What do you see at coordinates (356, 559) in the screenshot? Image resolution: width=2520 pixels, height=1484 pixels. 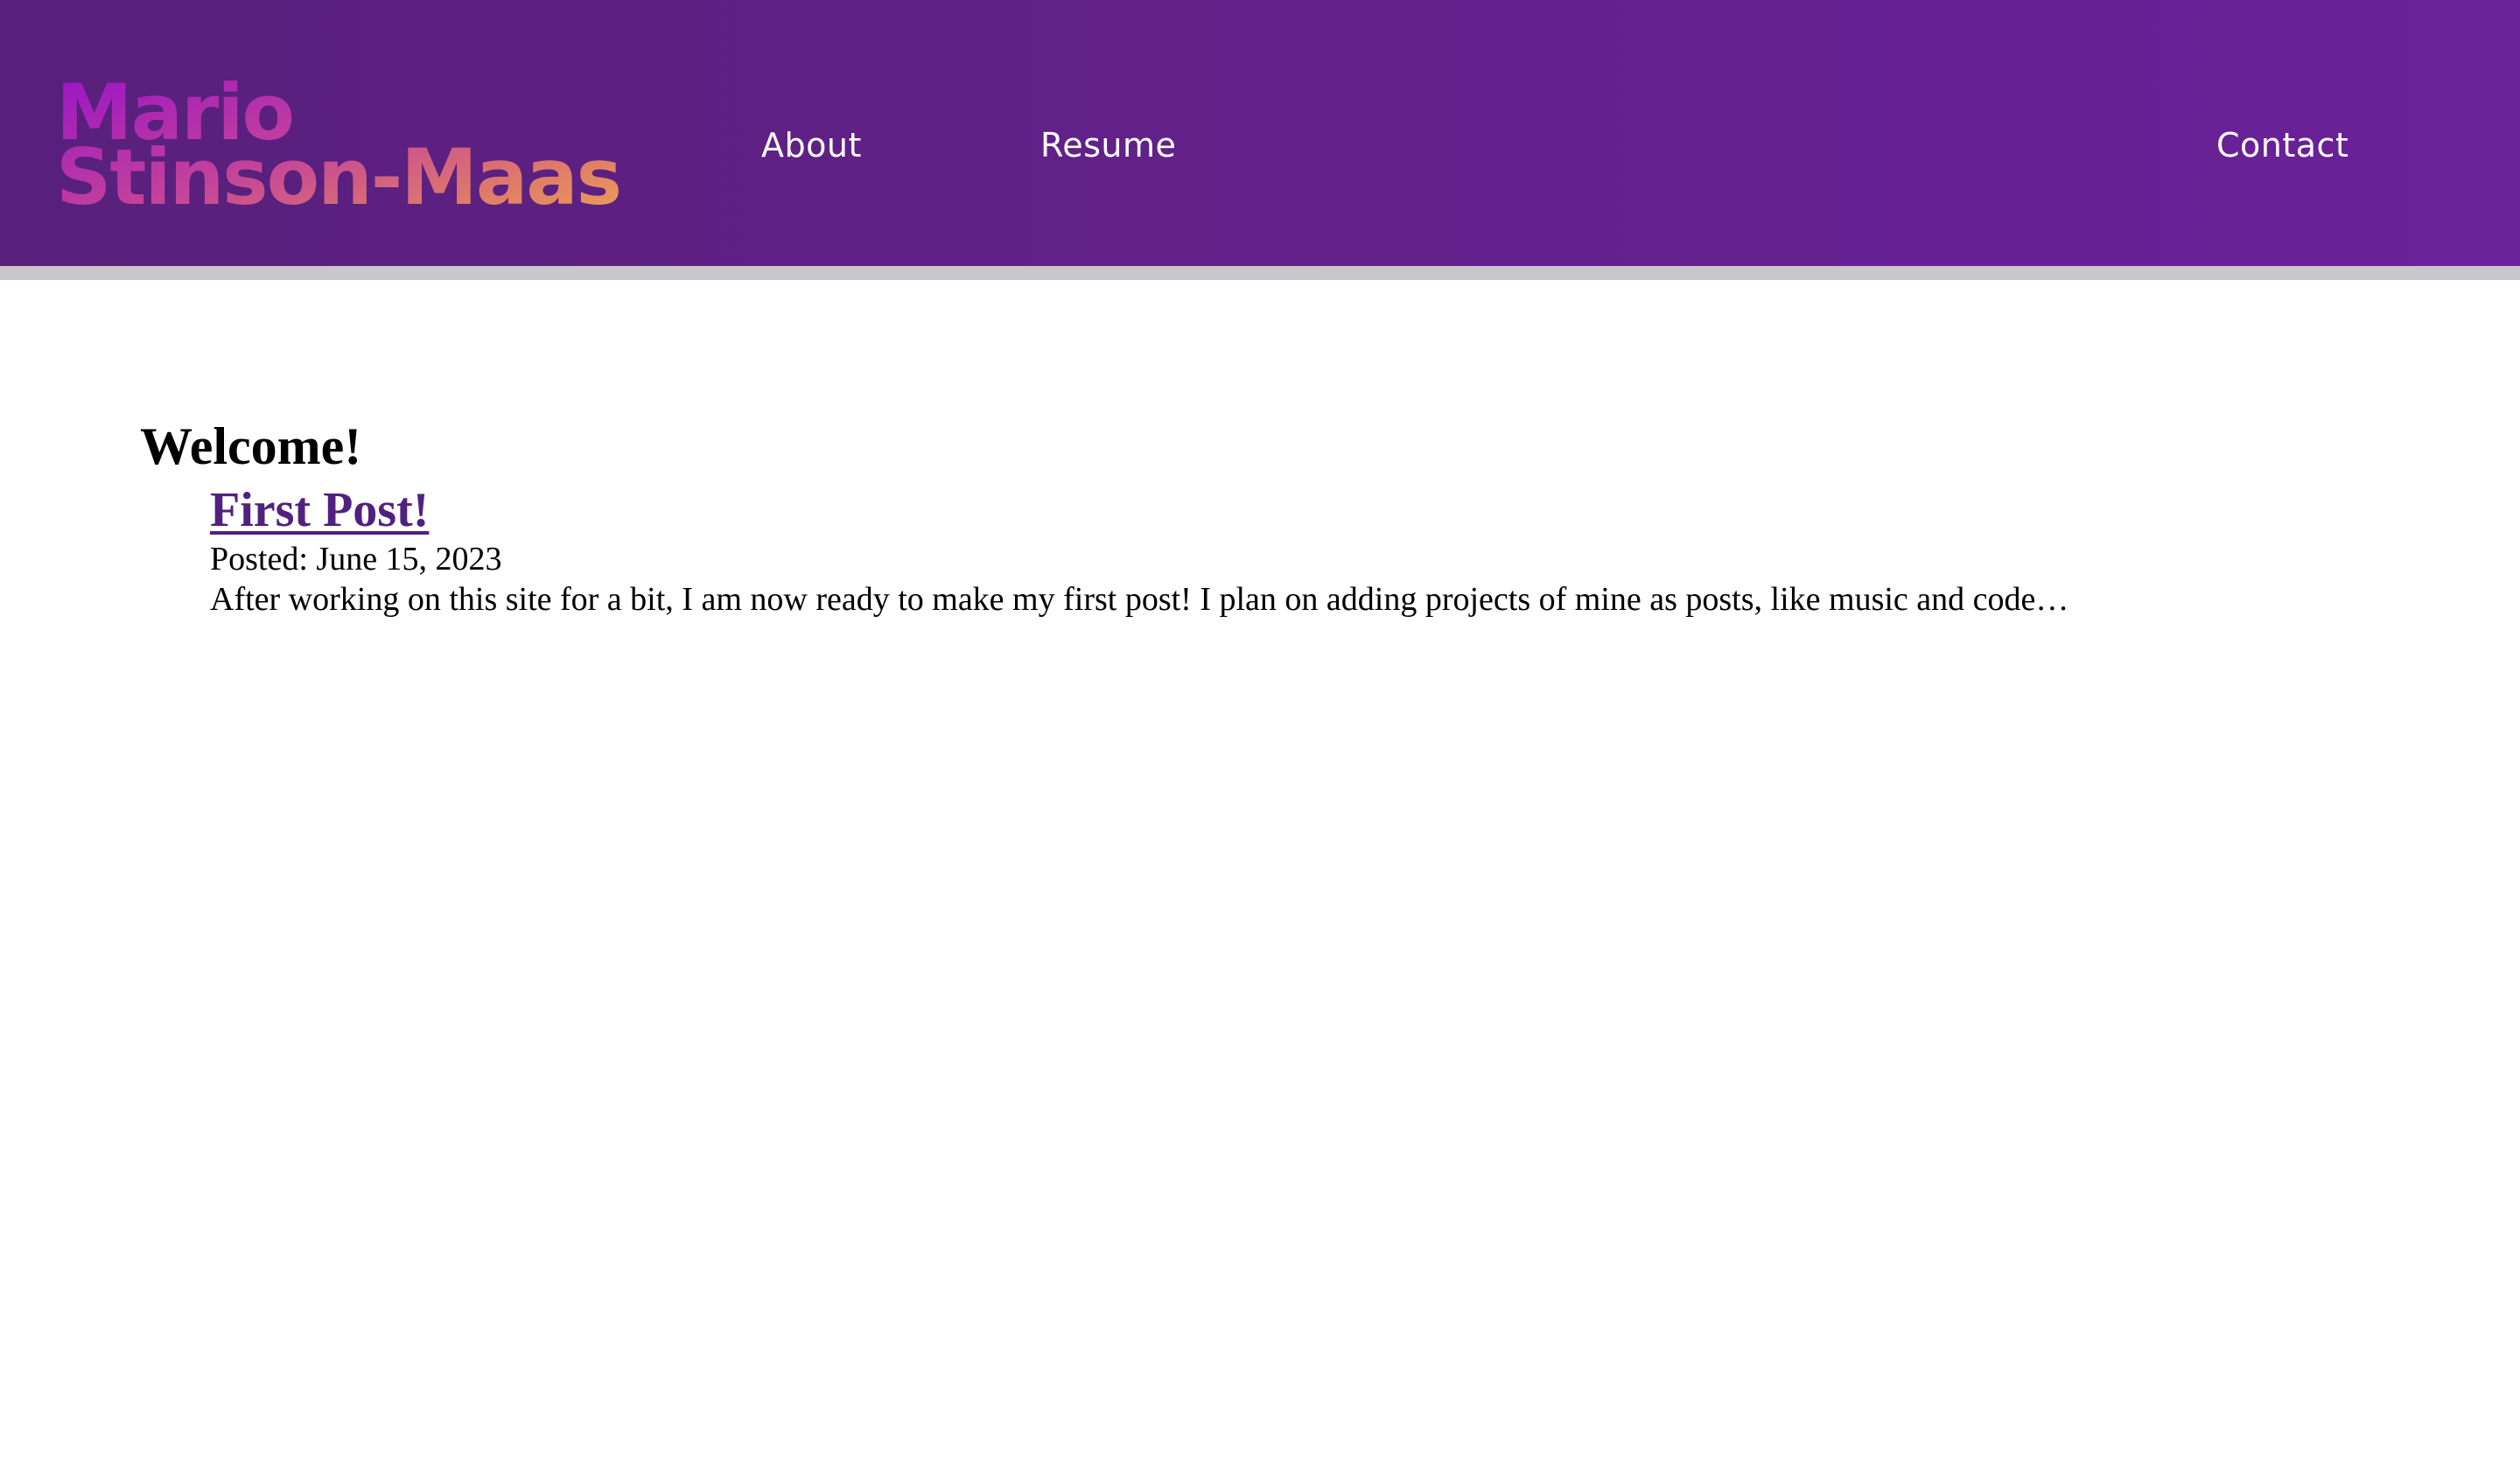 I see `post-date: Posted: June 15, 2023` at bounding box center [356, 559].